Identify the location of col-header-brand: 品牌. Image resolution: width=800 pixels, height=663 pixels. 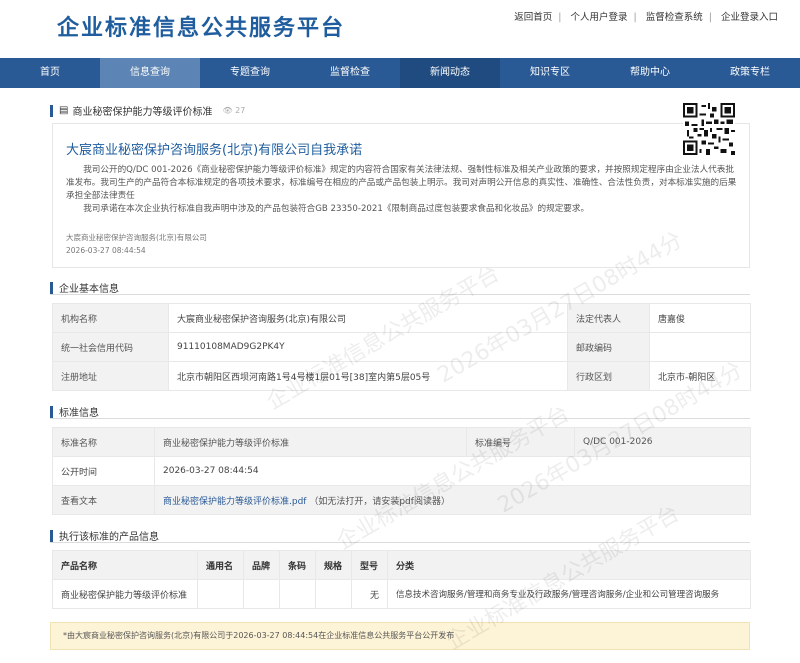
(261, 565).